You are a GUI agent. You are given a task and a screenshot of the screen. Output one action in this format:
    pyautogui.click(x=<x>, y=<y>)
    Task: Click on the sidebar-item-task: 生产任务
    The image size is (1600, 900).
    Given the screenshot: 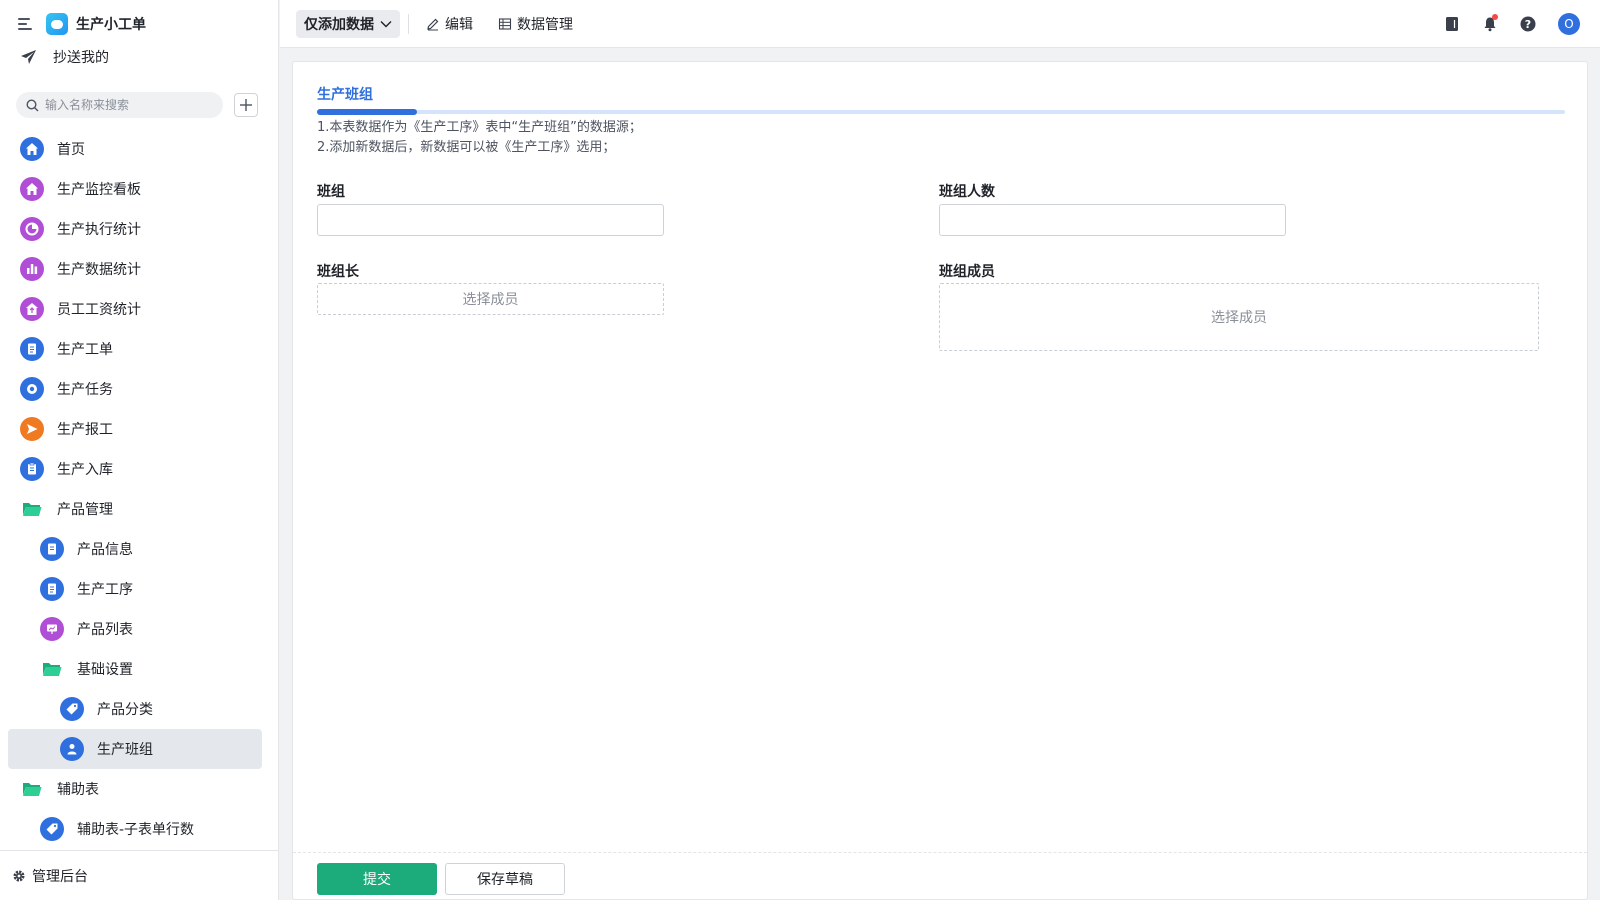 What is the action you would take?
    pyautogui.click(x=135, y=389)
    